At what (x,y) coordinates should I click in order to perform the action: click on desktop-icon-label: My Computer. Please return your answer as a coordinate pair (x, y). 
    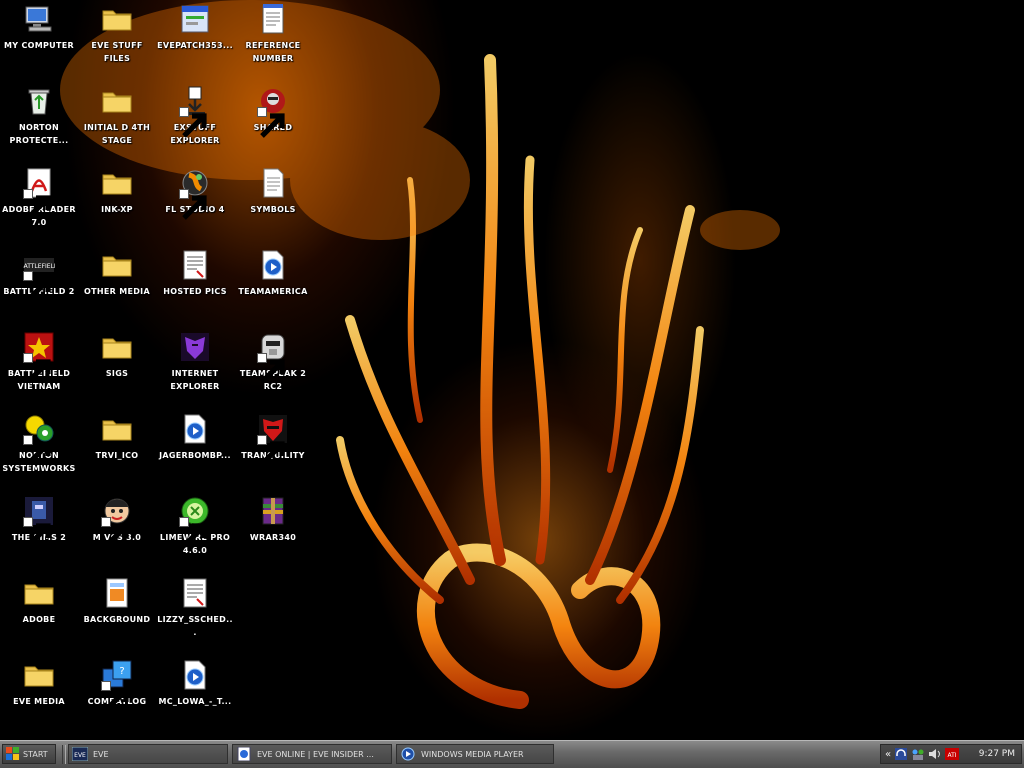
    Looking at the image, I should click on (39, 45).